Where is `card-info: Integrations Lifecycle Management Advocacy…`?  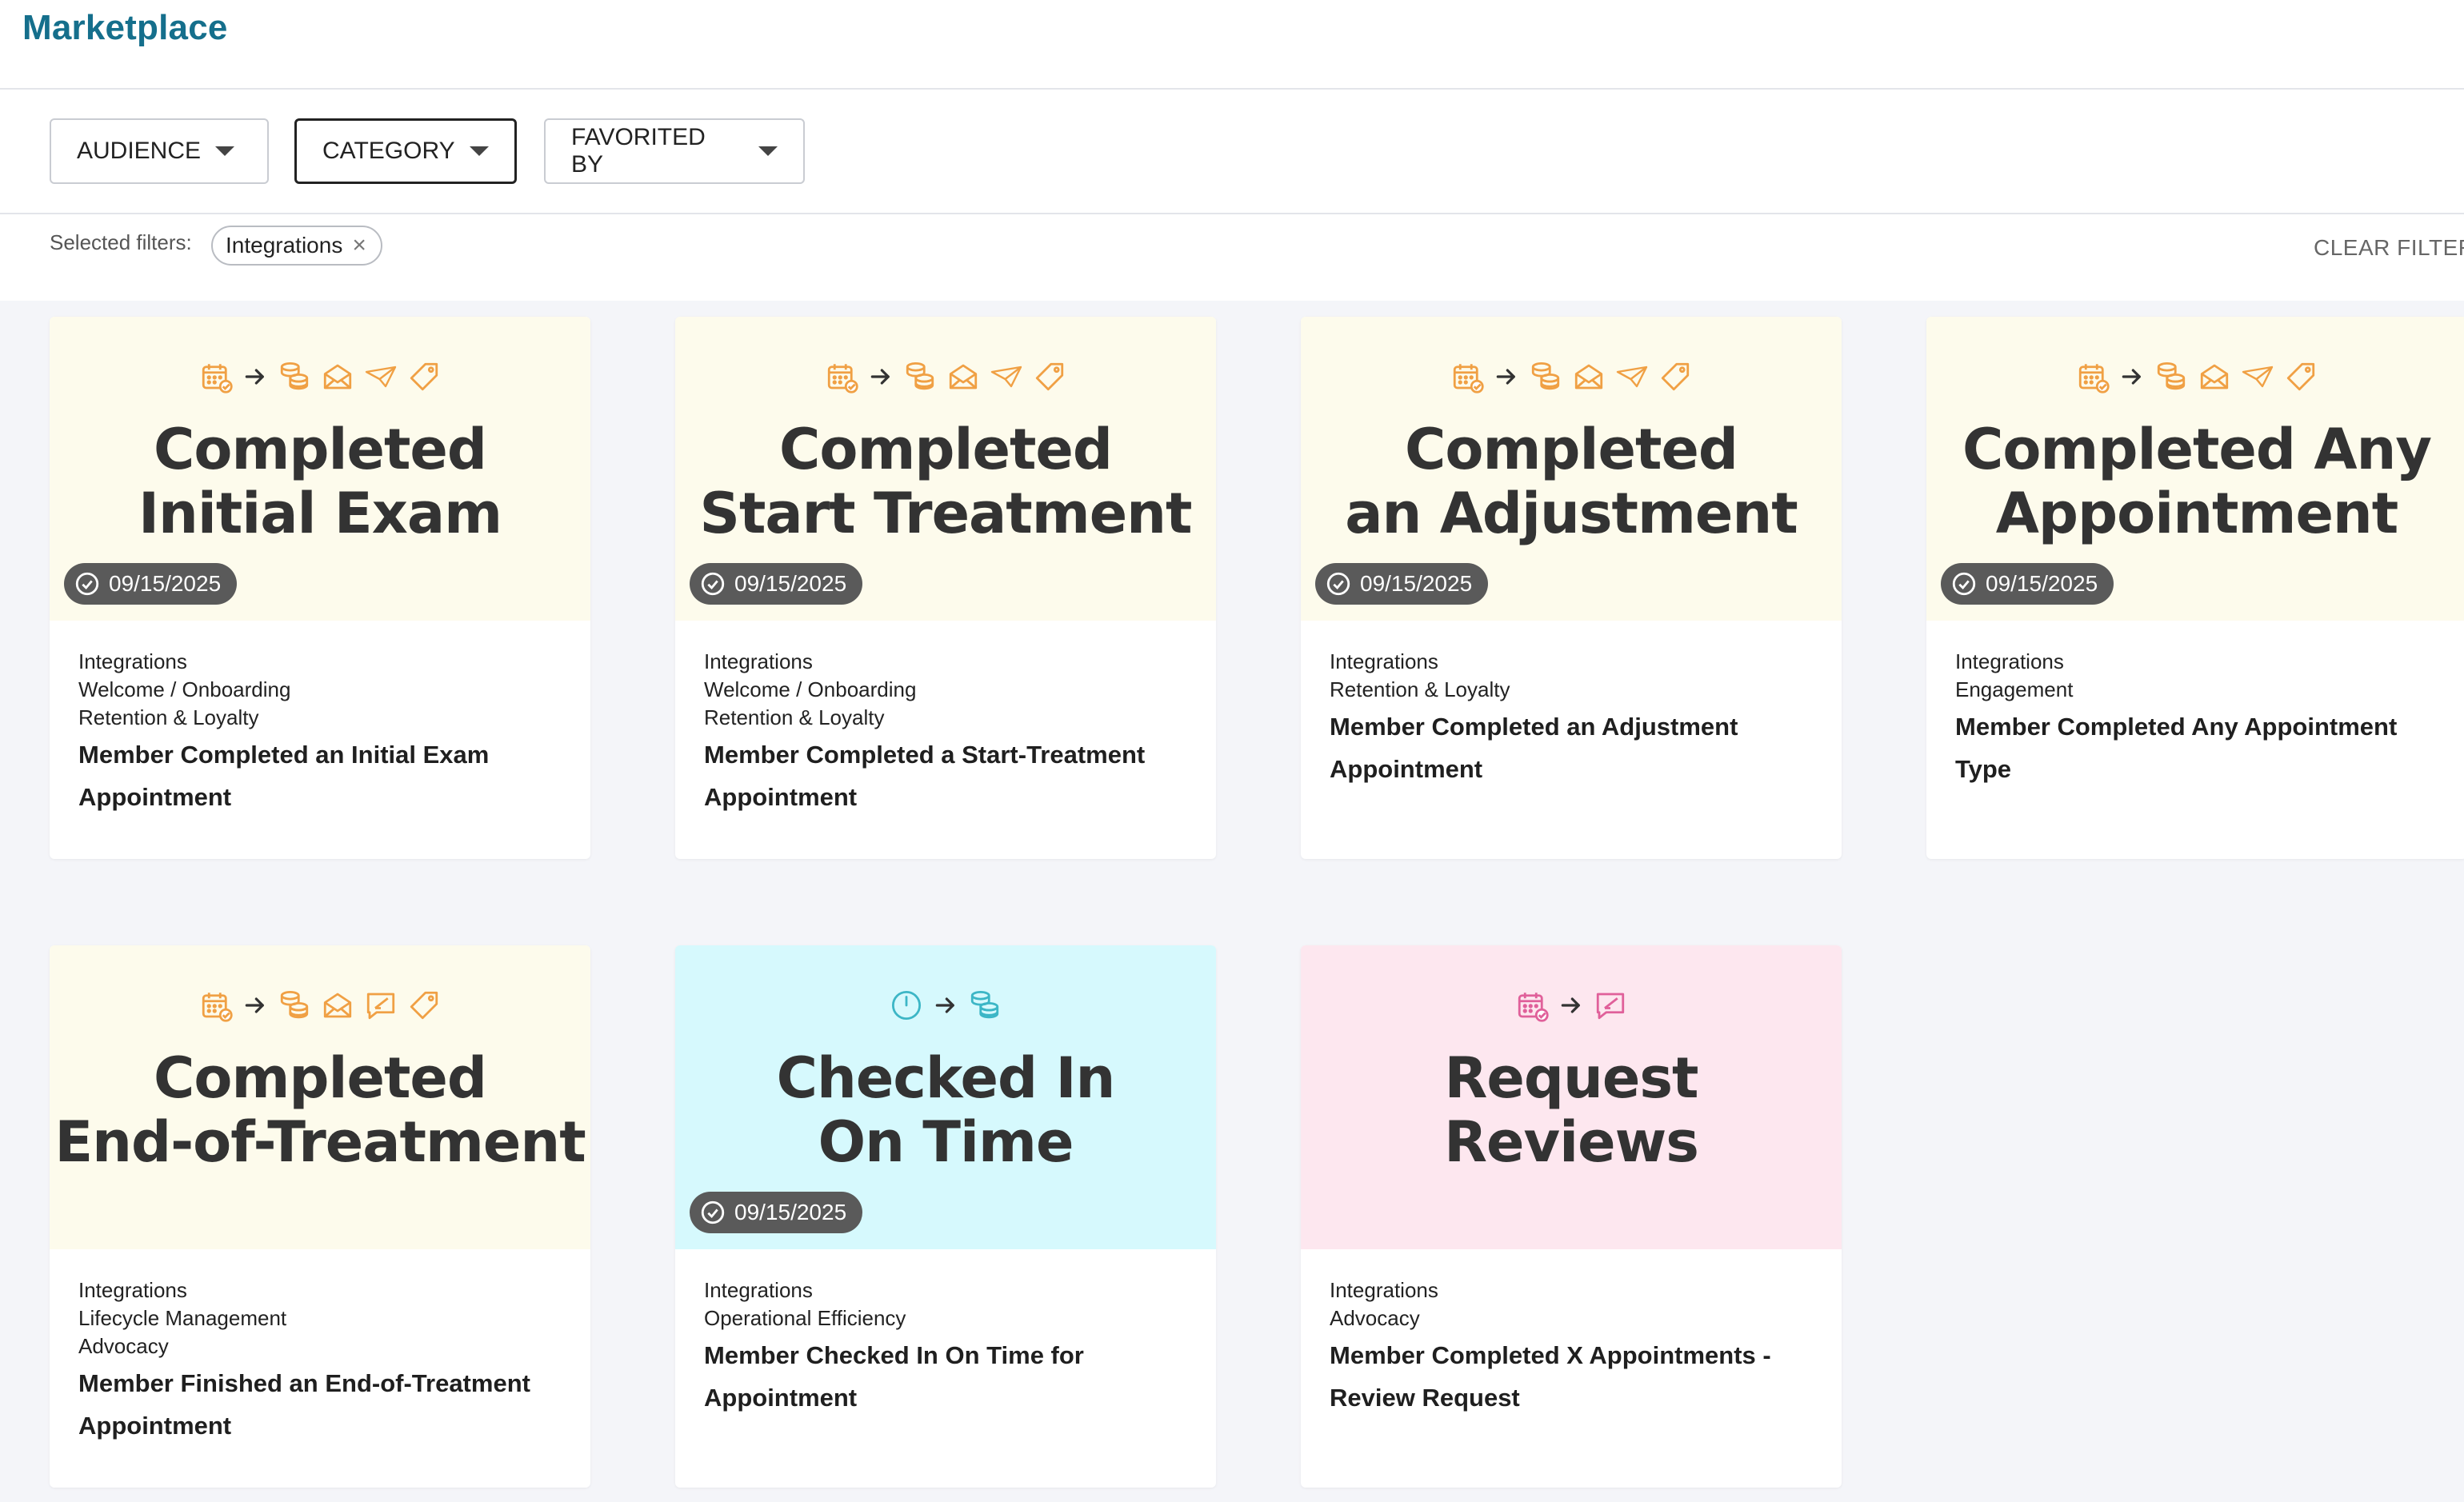
card-info: Integrations Lifecycle Management Advocacy… is located at coordinates (322, 1361).